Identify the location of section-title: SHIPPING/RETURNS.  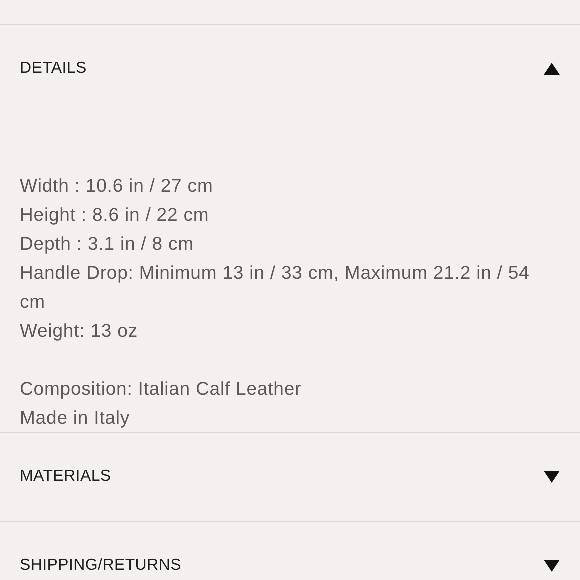
(101, 566).